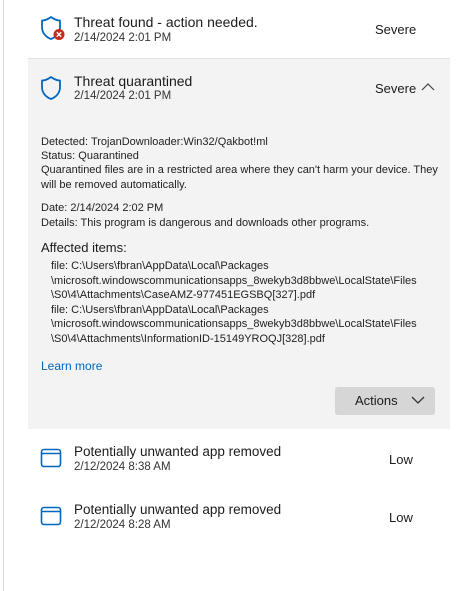 The width and height of the screenshot is (474, 591). Describe the element at coordinates (3, 295) in the screenshot. I see `left-border` at that location.